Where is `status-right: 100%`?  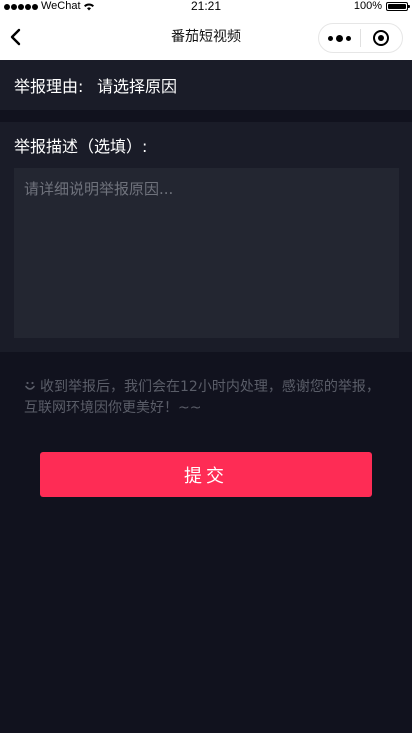 status-right: 100% is located at coordinates (381, 6).